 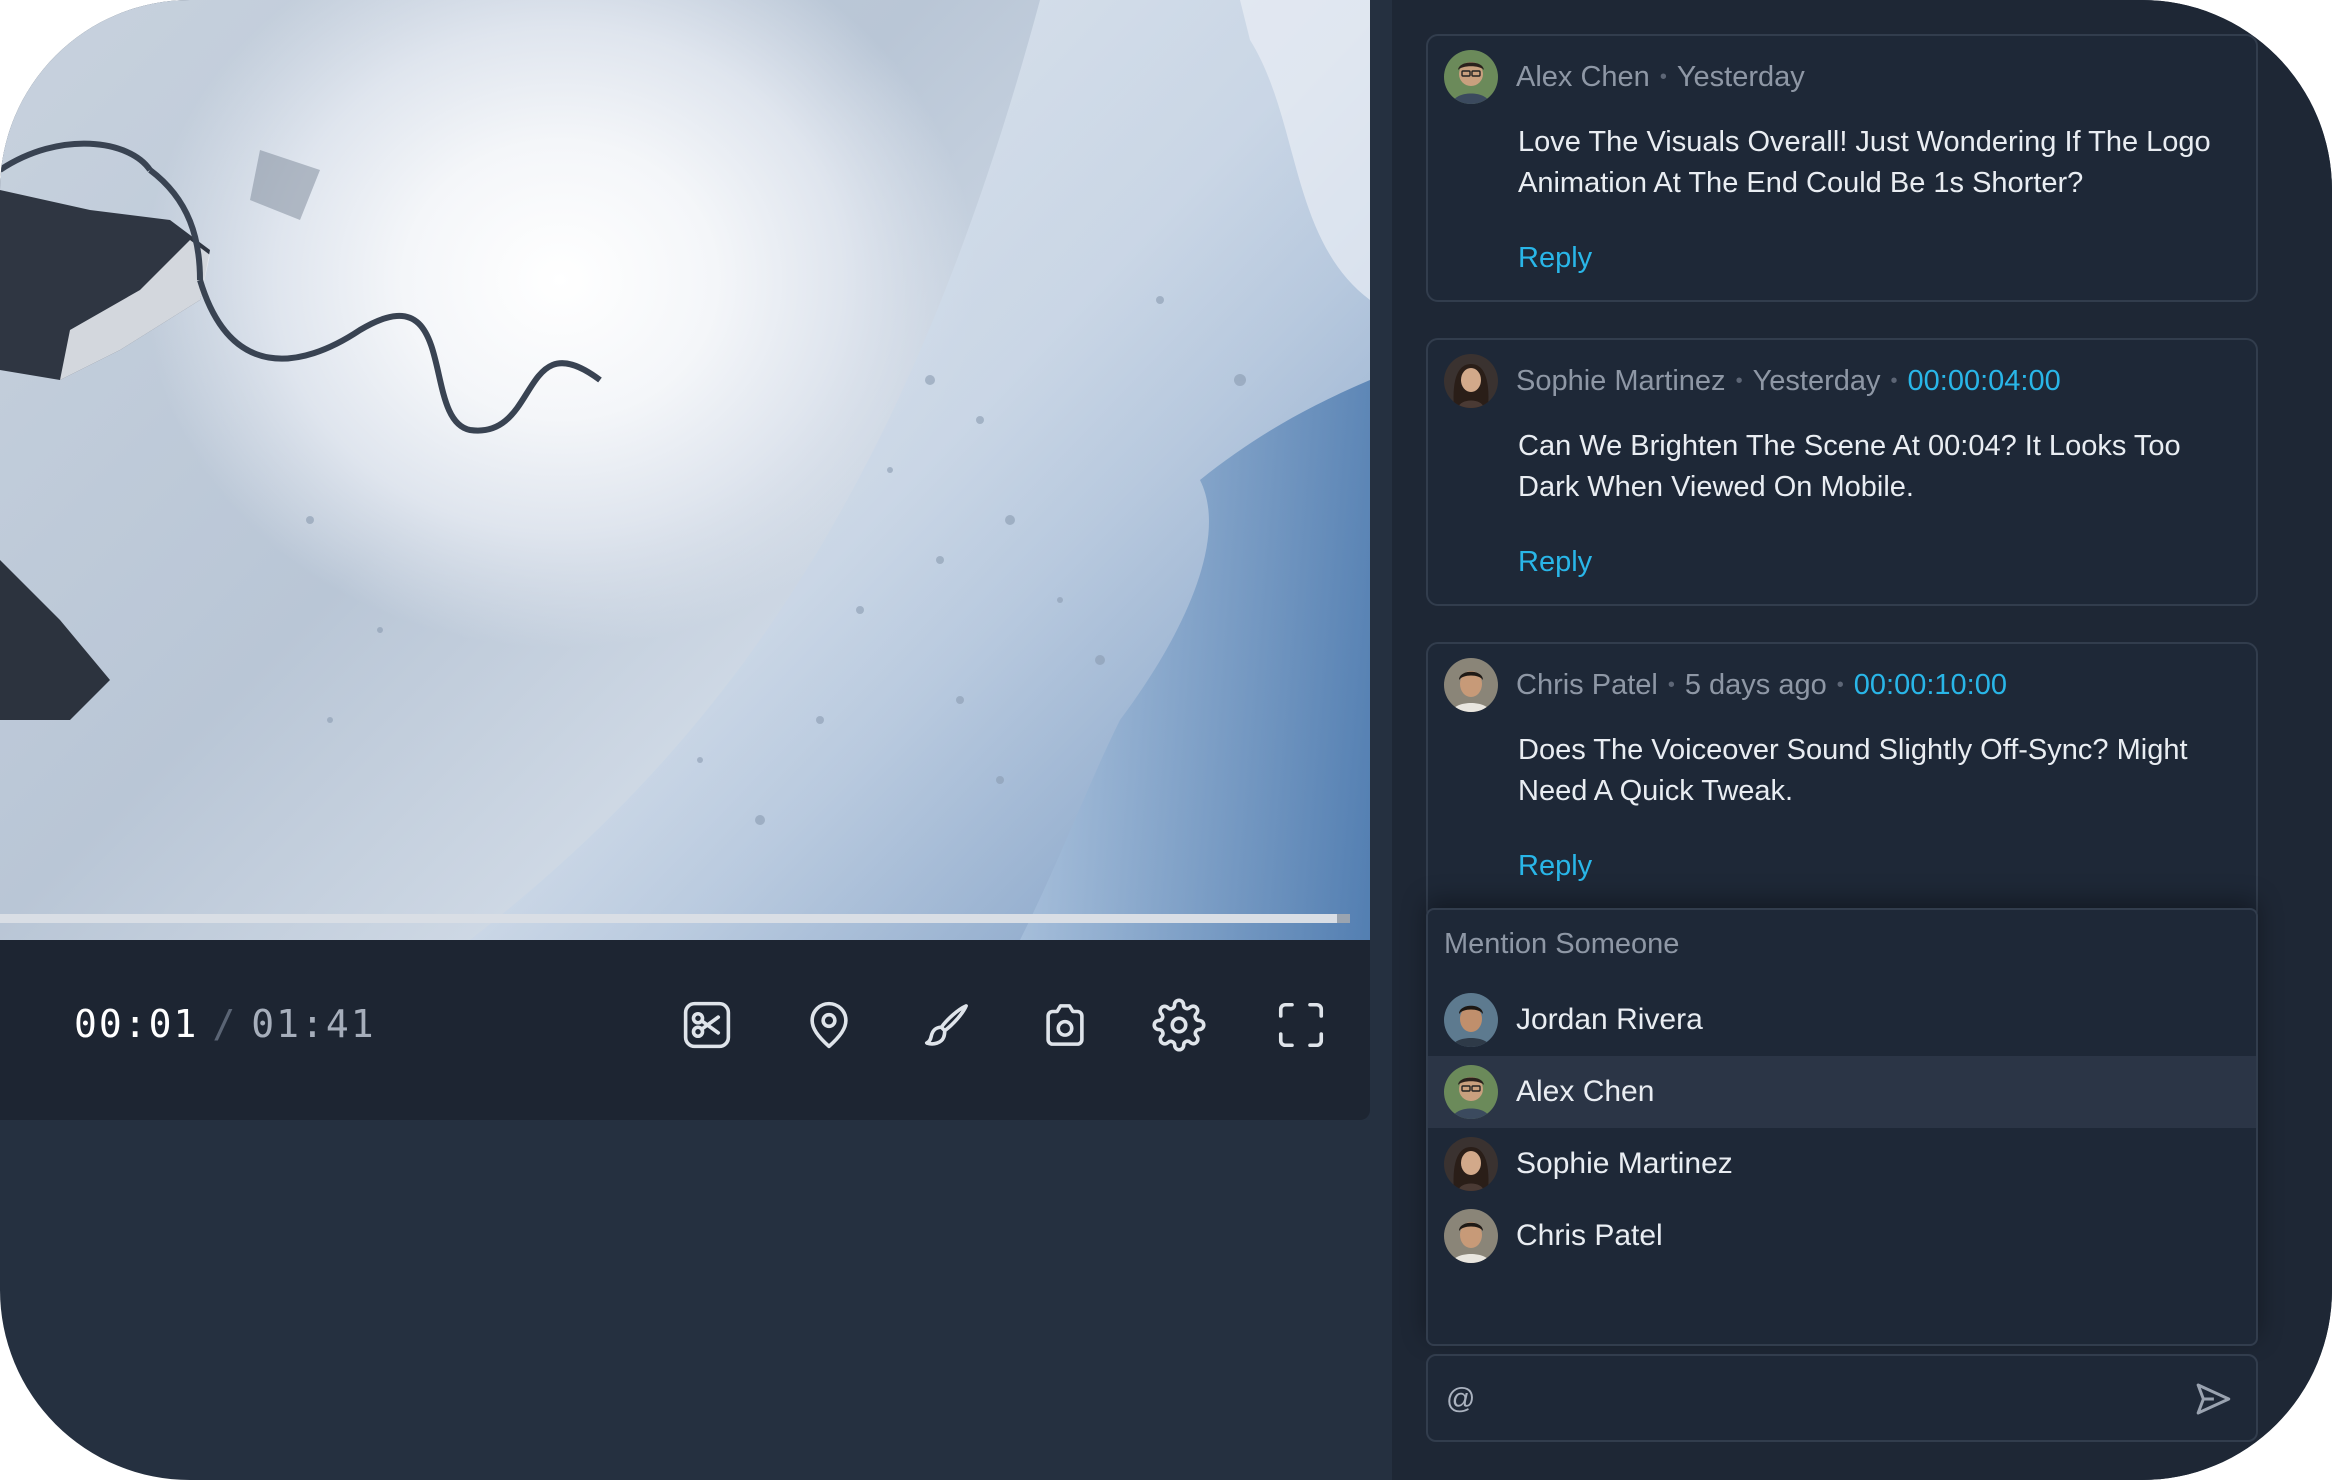 I want to click on progress-fill, so click(x=668, y=918).